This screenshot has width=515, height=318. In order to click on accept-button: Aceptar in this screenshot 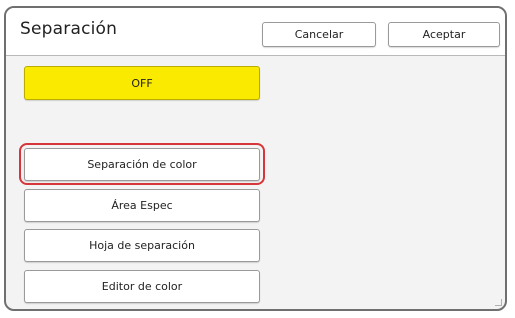, I will do `click(444, 34)`.